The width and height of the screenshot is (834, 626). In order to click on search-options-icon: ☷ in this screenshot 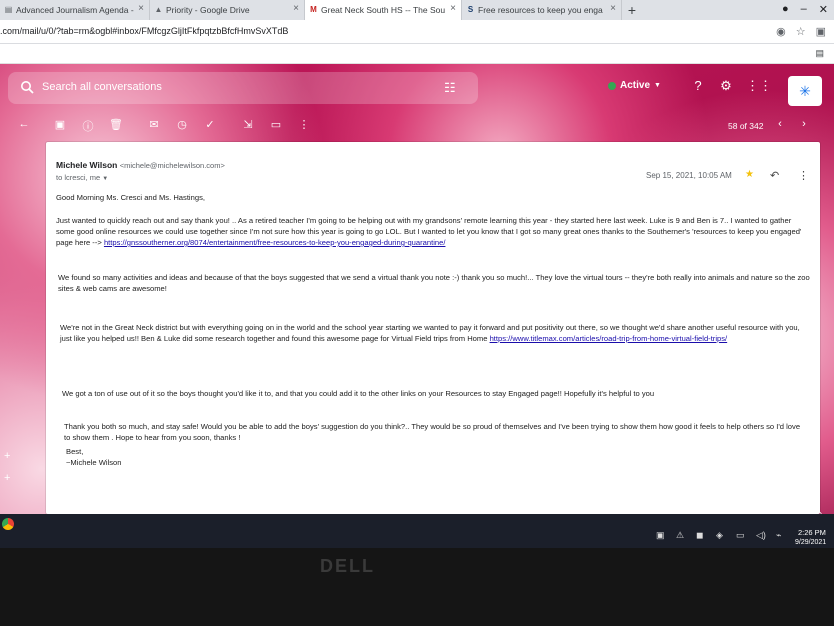, I will do `click(450, 88)`.